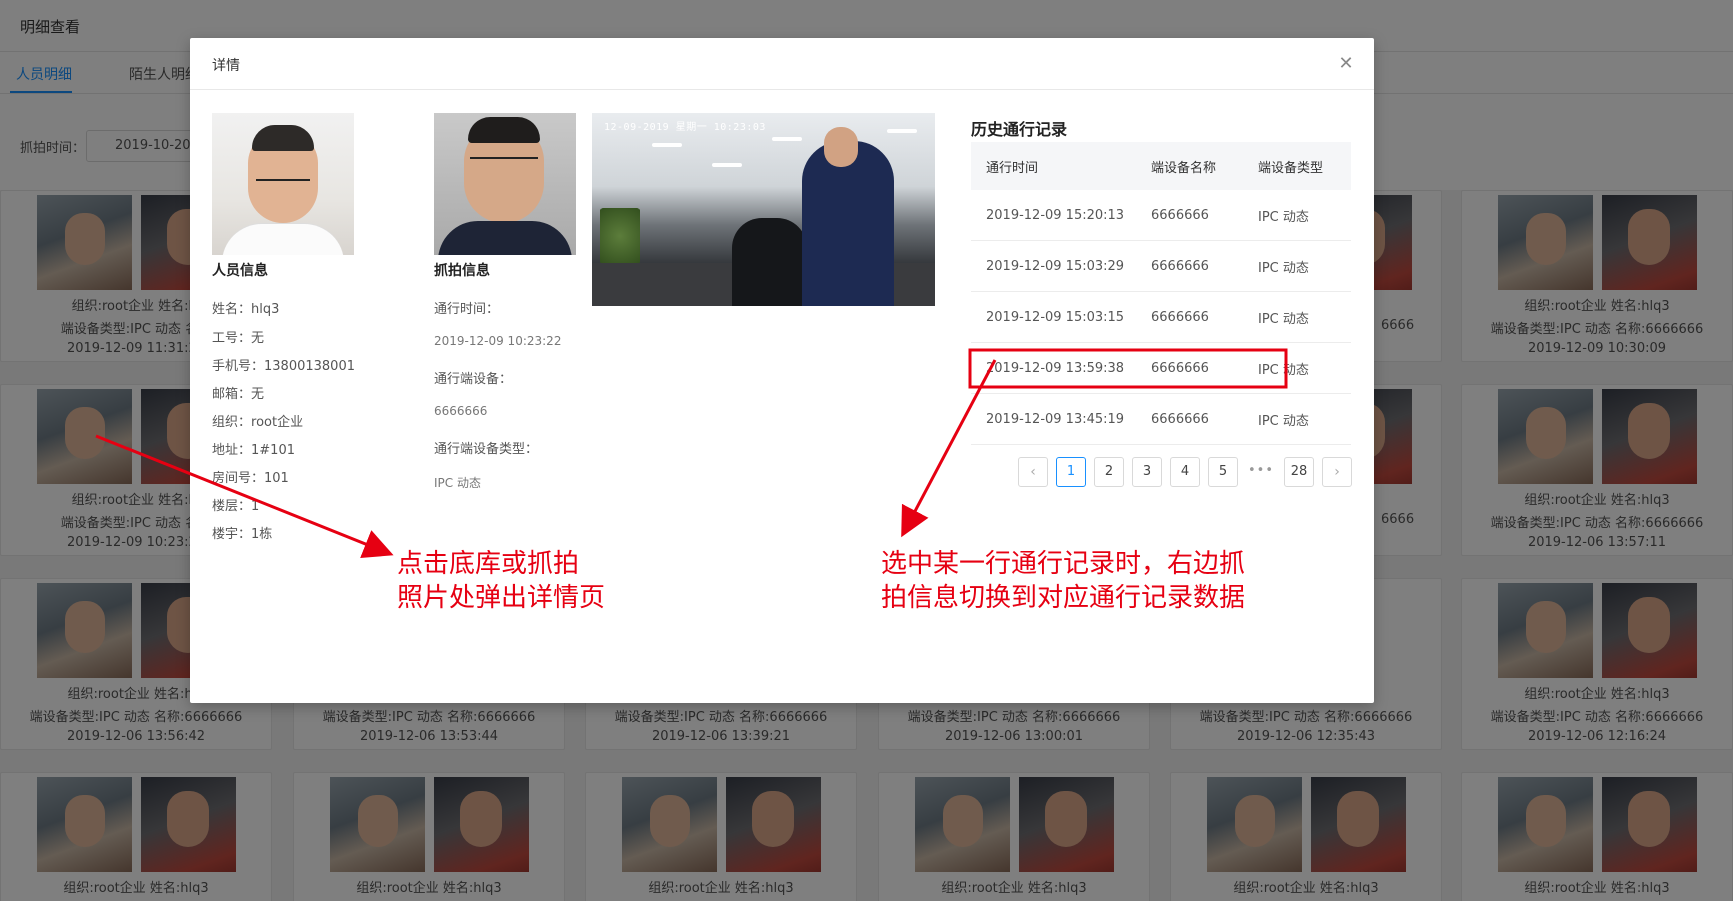 This screenshot has height=901, width=1733. Describe the element at coordinates (232, 450) in the screenshot. I see `field-label: 地址：` at that location.